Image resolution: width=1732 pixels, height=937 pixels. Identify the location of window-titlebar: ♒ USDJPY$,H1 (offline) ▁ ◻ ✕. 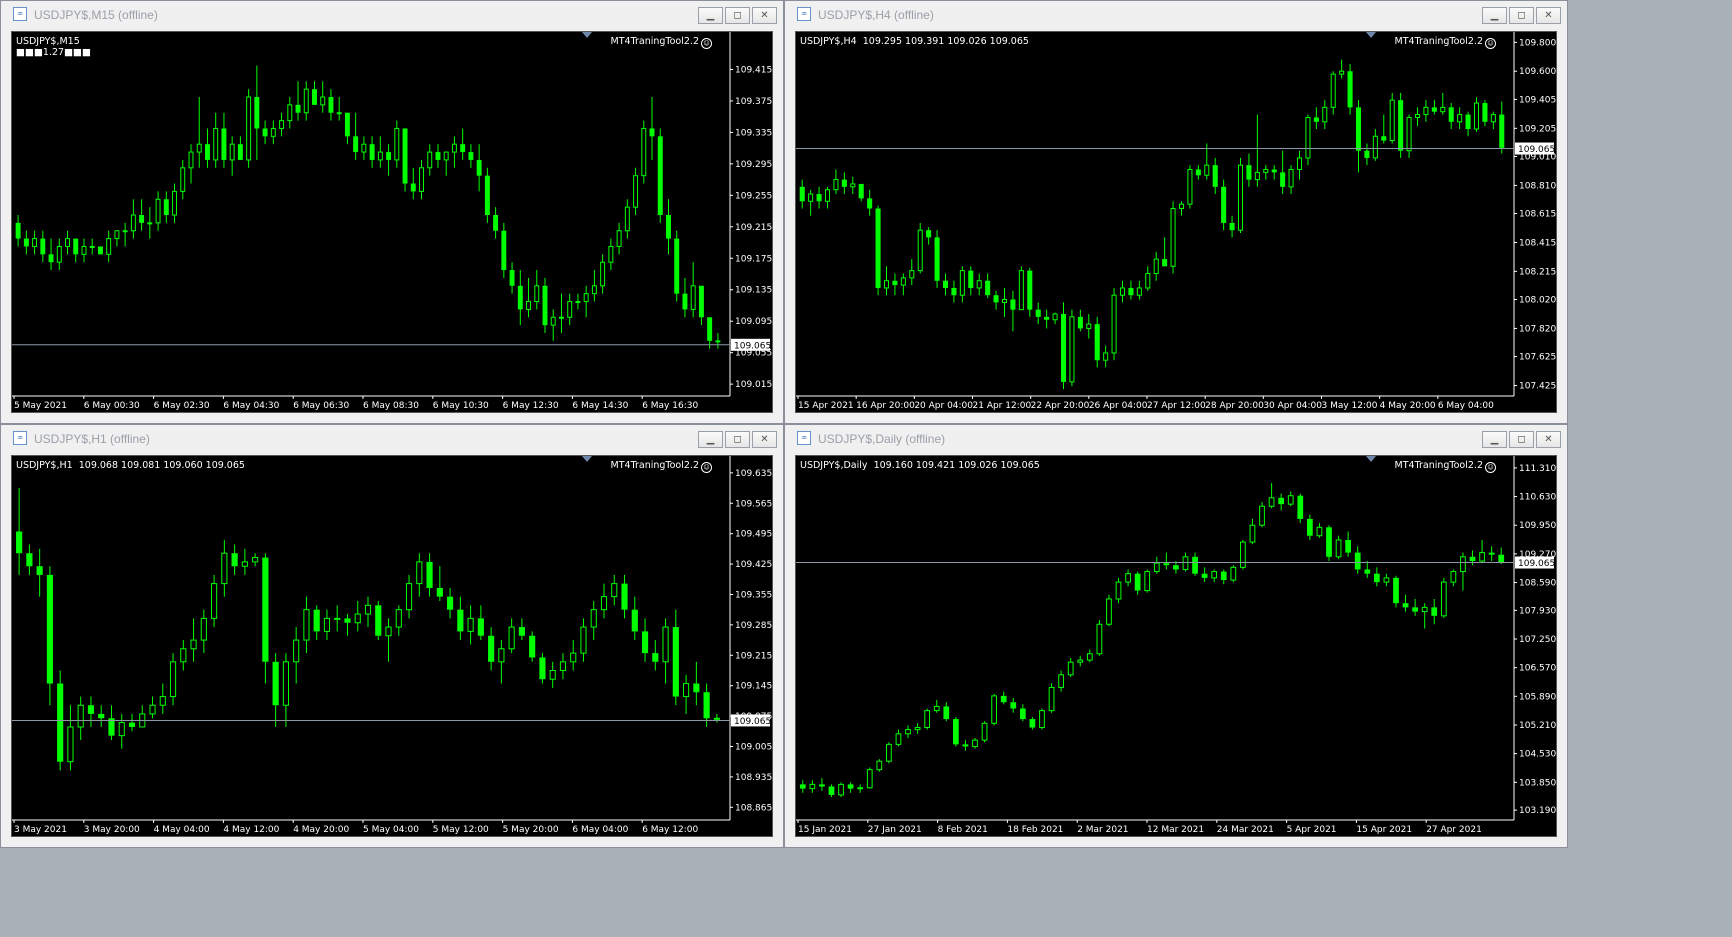
(392, 439).